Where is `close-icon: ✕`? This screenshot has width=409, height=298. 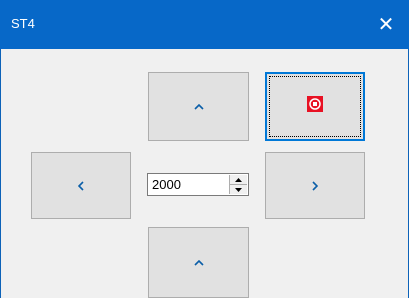
close-icon: ✕ is located at coordinates (386, 25).